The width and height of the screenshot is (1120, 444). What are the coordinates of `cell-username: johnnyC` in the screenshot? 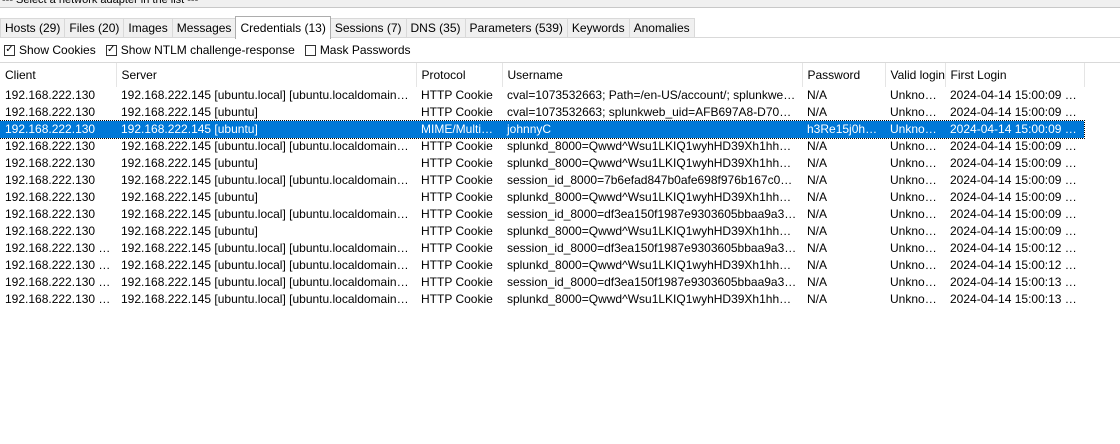 It's located at (652, 129).